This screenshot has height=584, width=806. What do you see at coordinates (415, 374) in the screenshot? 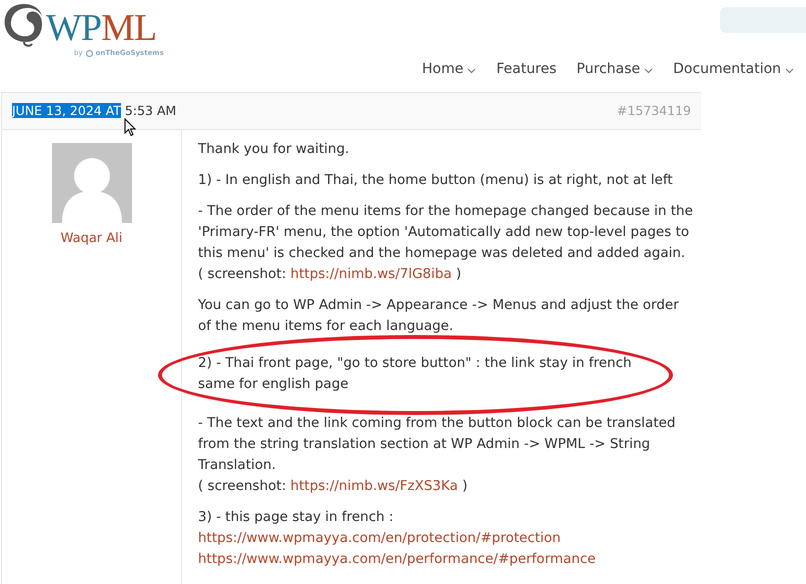
I see `post-paragraph: 2) - Thai front page, "go to store button" : the link stay in french same for english page` at bounding box center [415, 374].